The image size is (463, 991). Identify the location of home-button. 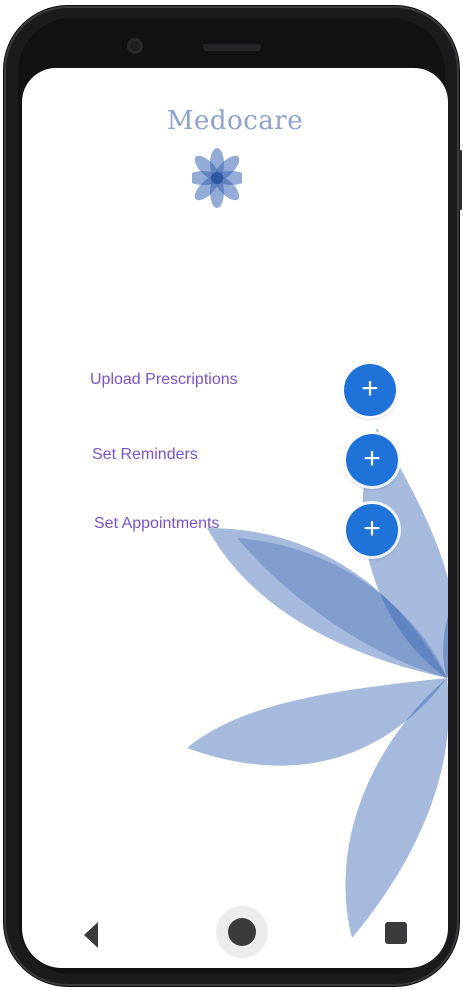
(242, 932).